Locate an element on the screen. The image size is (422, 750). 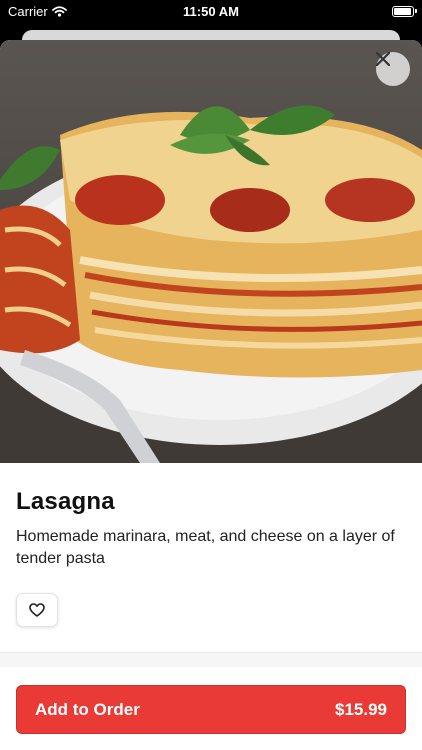
item-title: Lasagna is located at coordinates (65, 501).